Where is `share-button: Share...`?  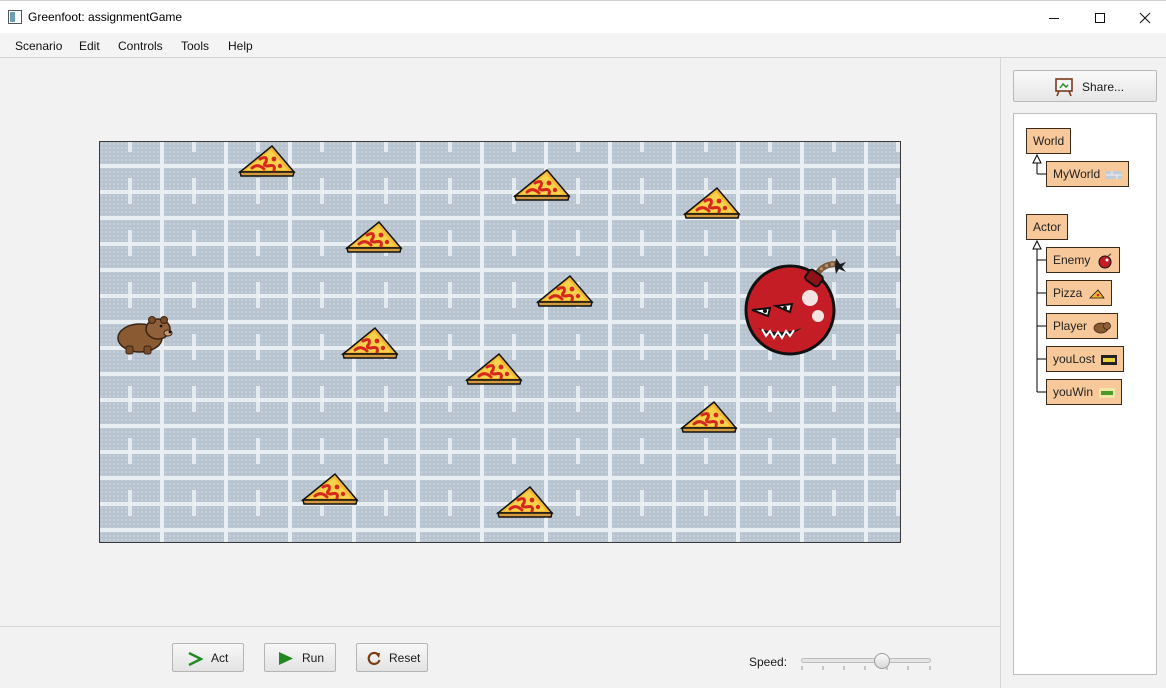
share-button: Share... is located at coordinates (1085, 86).